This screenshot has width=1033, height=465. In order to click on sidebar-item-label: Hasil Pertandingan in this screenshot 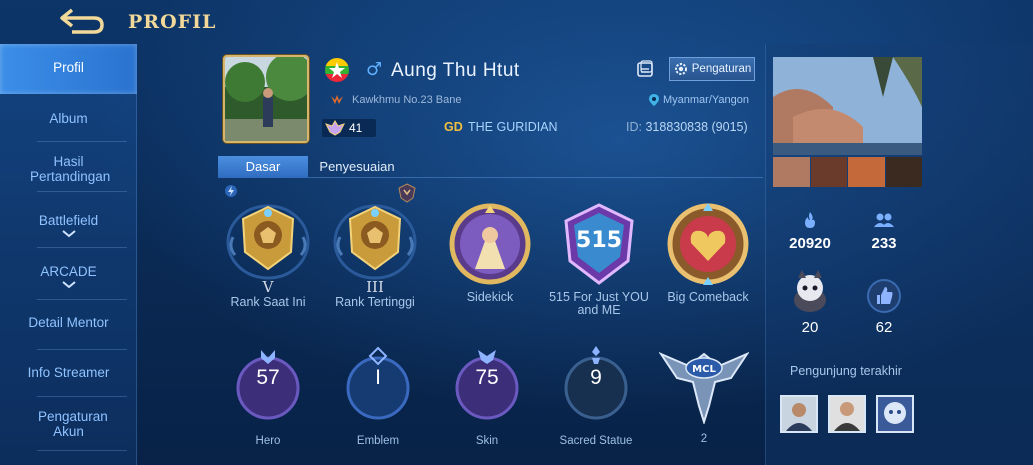, I will do `click(70, 169)`.